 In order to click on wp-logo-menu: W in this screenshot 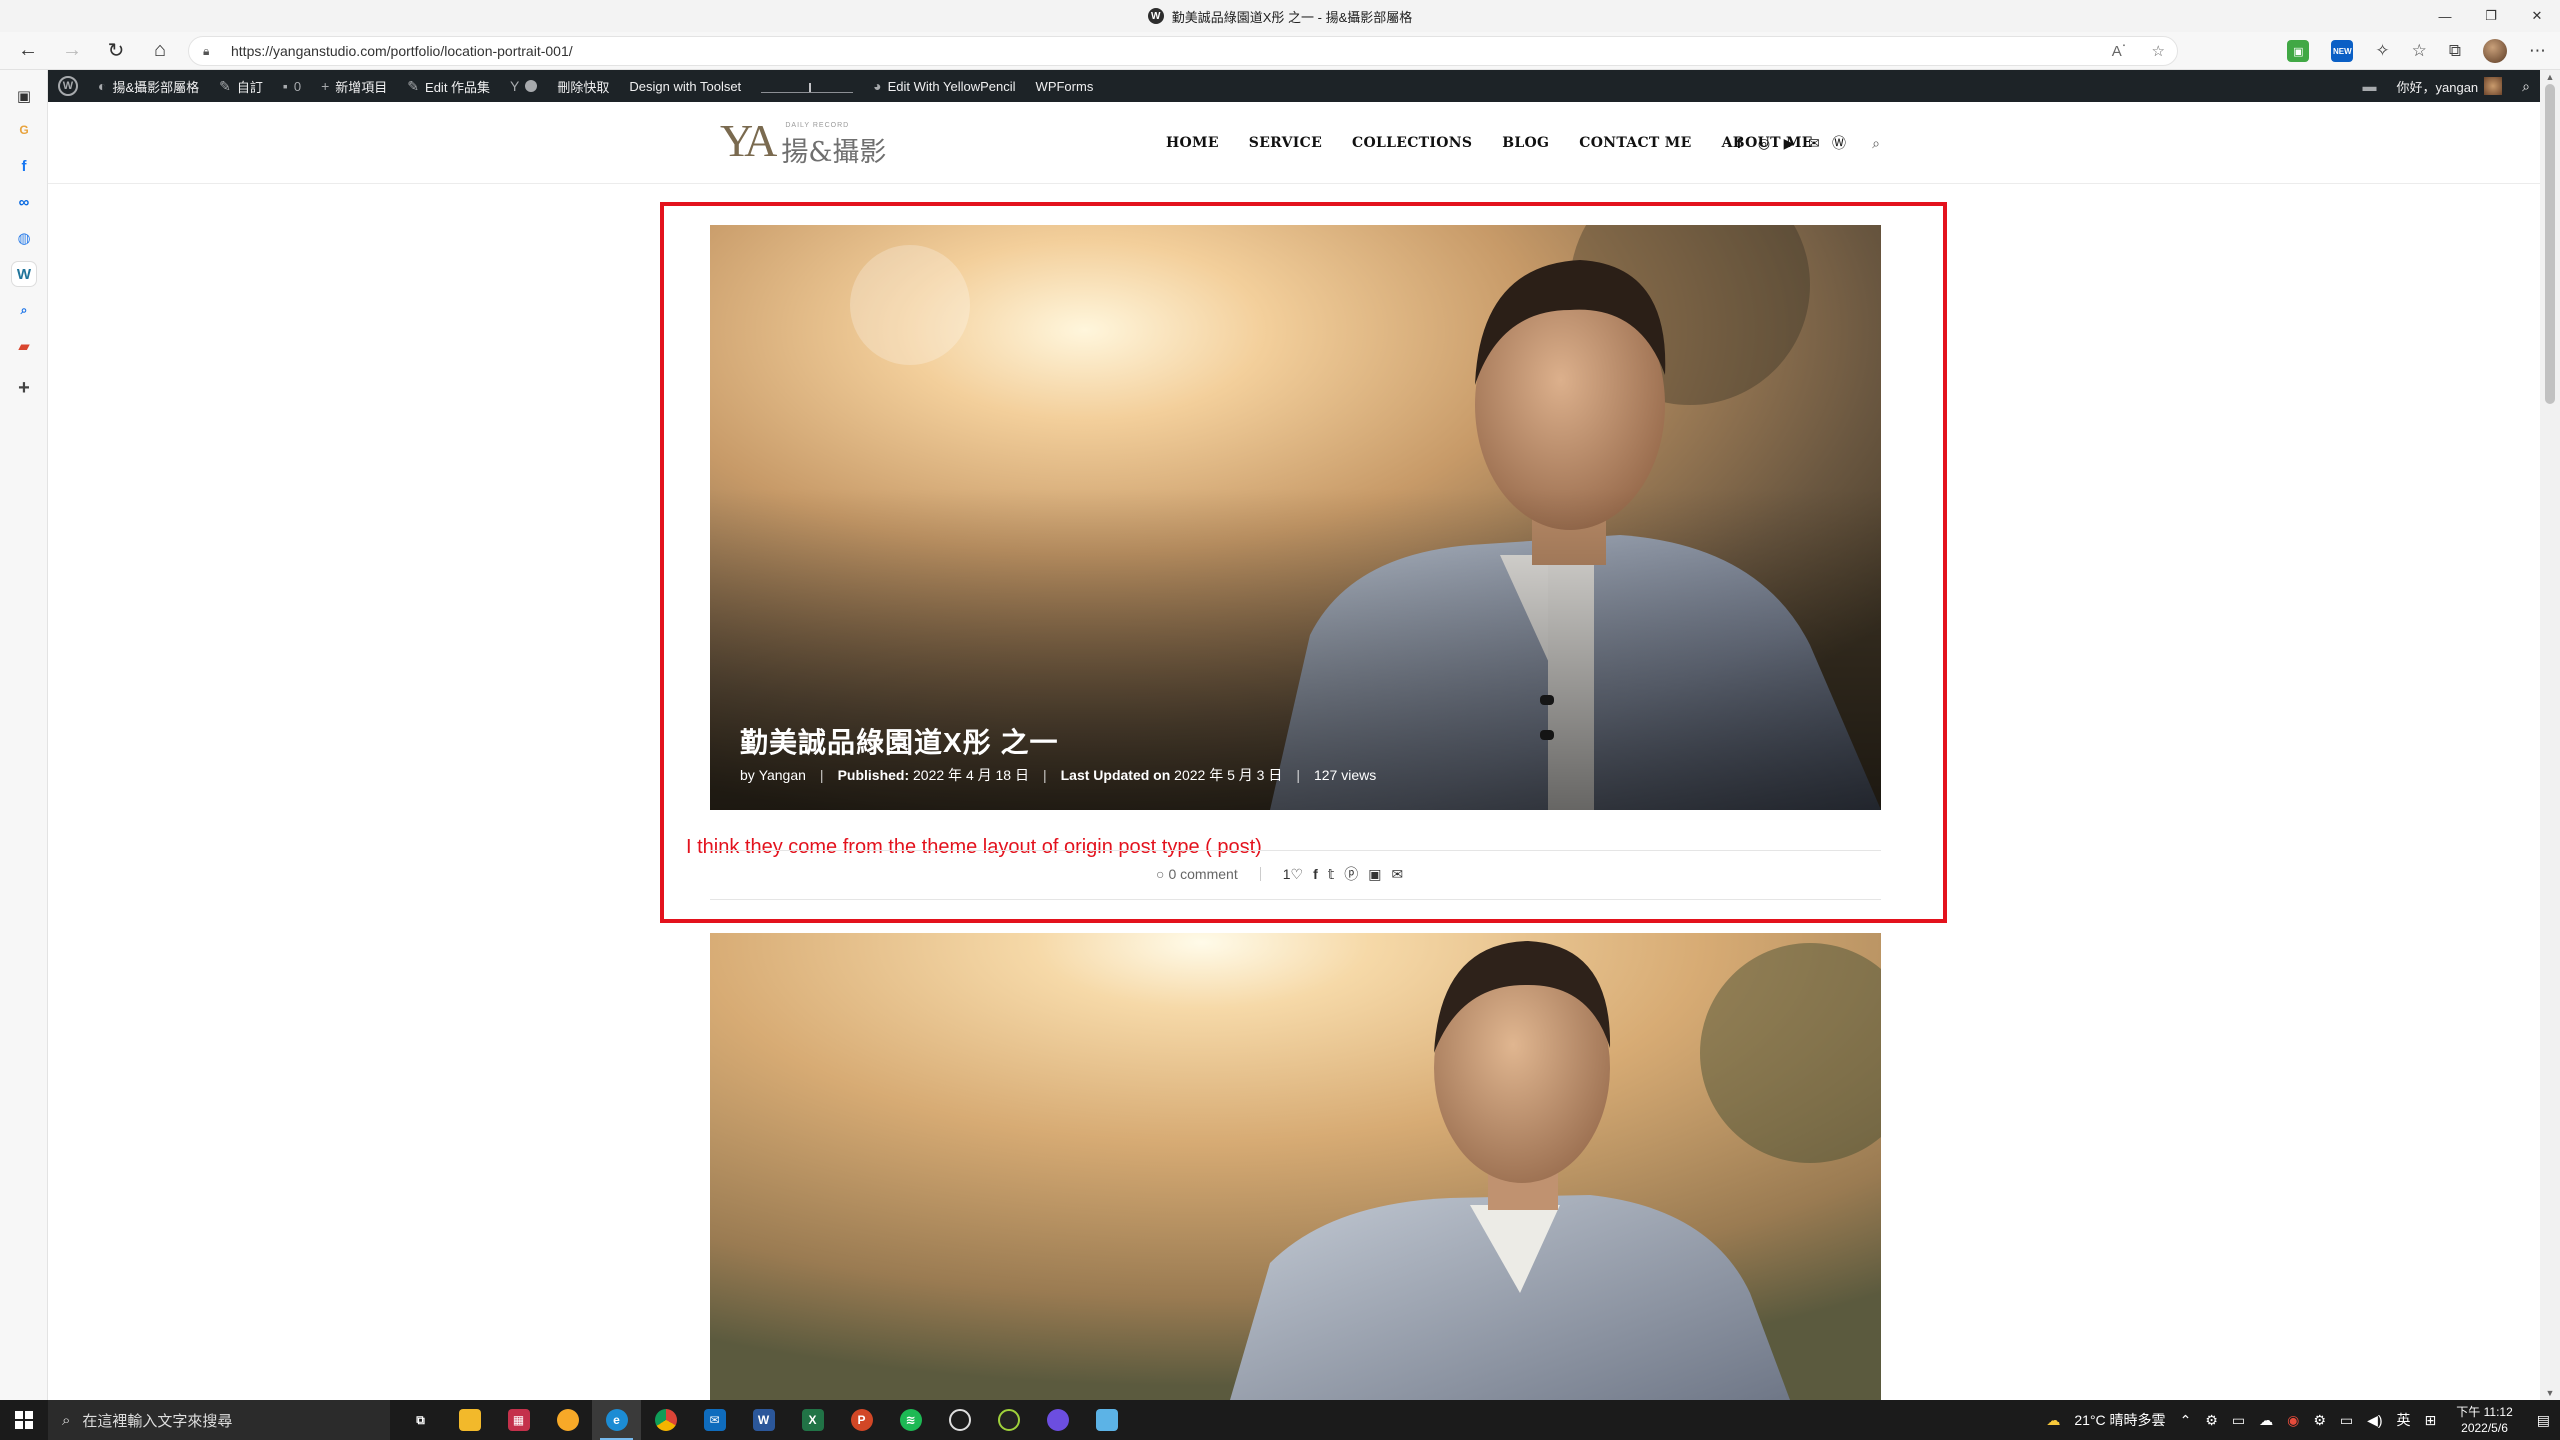, I will do `click(68, 86)`.